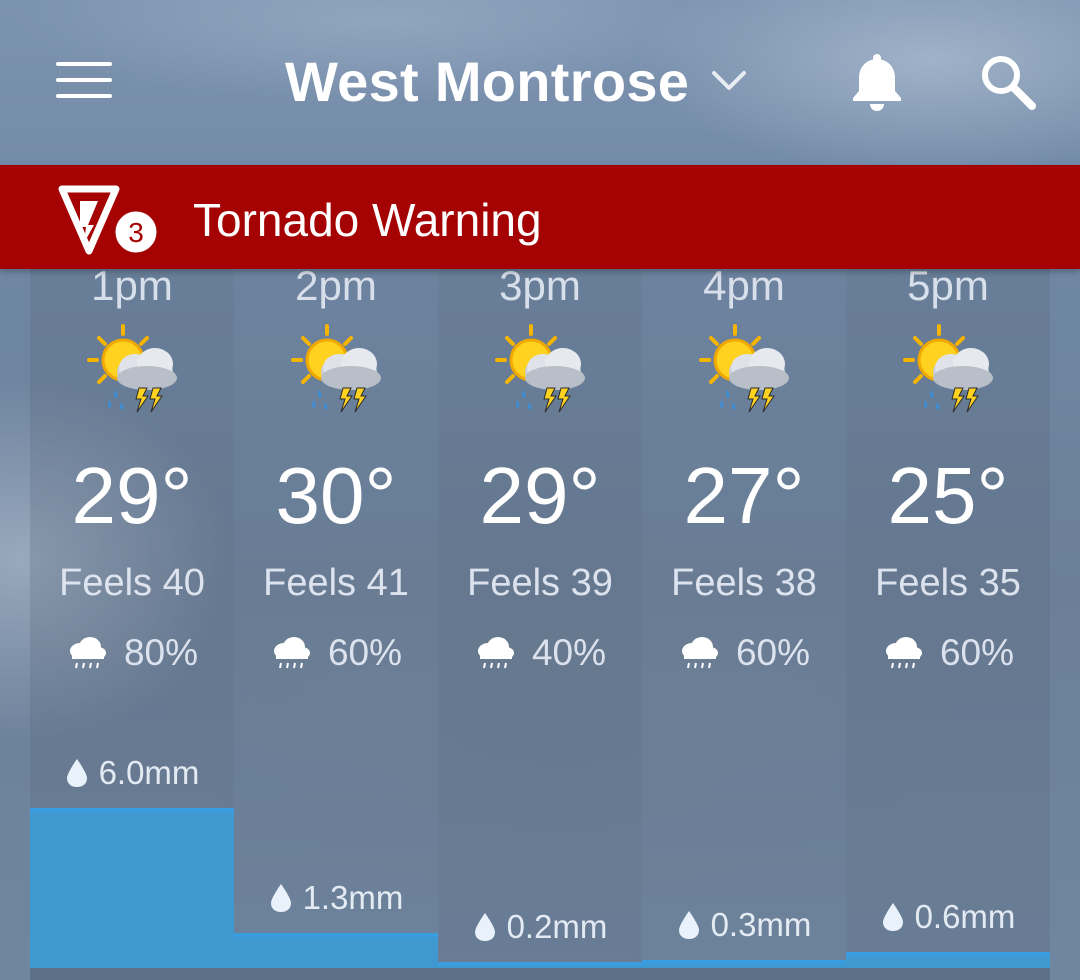  I want to click on hour-time: 1pm, so click(132, 285).